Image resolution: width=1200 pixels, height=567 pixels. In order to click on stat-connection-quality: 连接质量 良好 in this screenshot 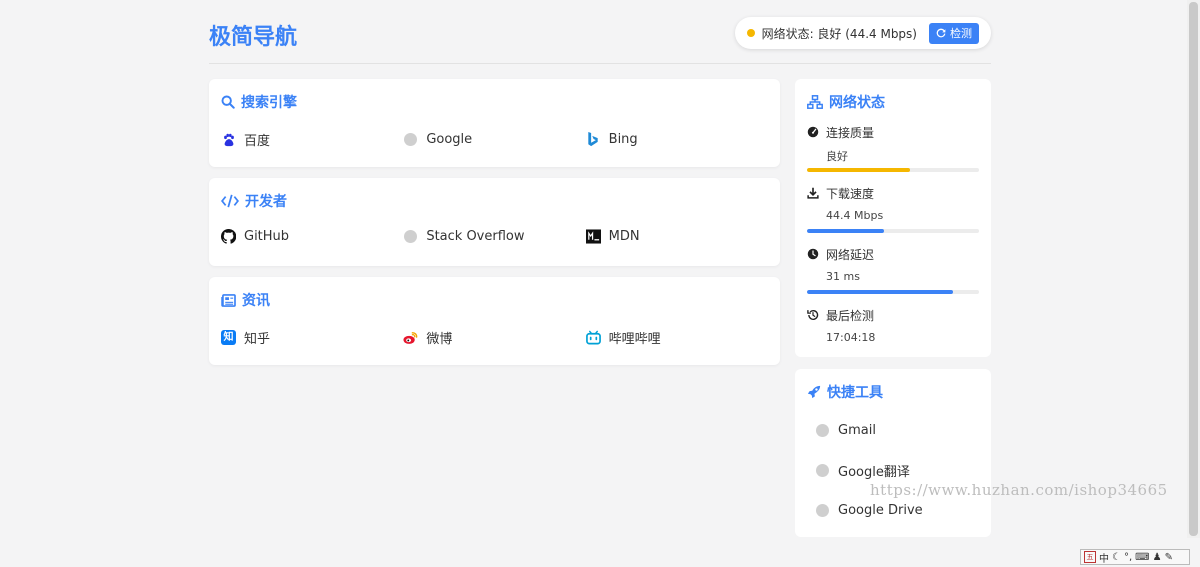, I will do `click(893, 148)`.